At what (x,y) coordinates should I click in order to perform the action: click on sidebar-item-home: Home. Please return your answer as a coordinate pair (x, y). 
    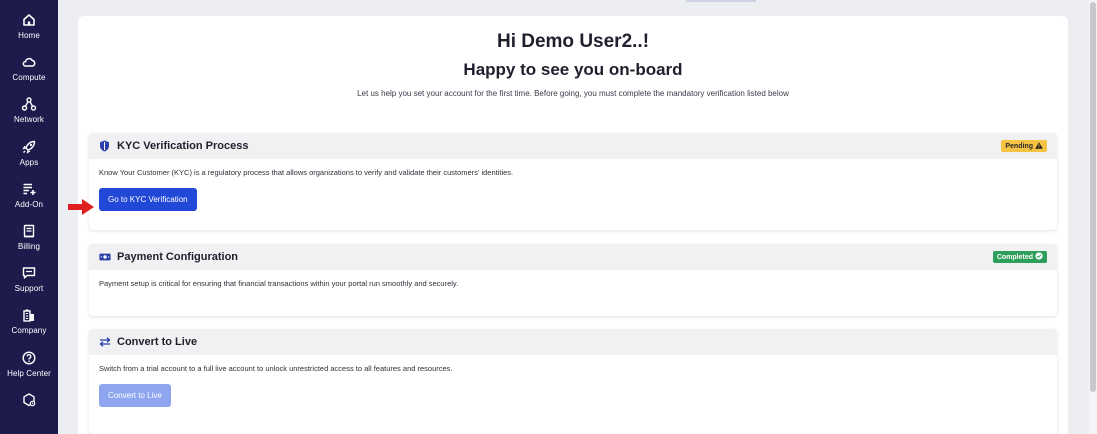
    Looking at the image, I should click on (29, 33).